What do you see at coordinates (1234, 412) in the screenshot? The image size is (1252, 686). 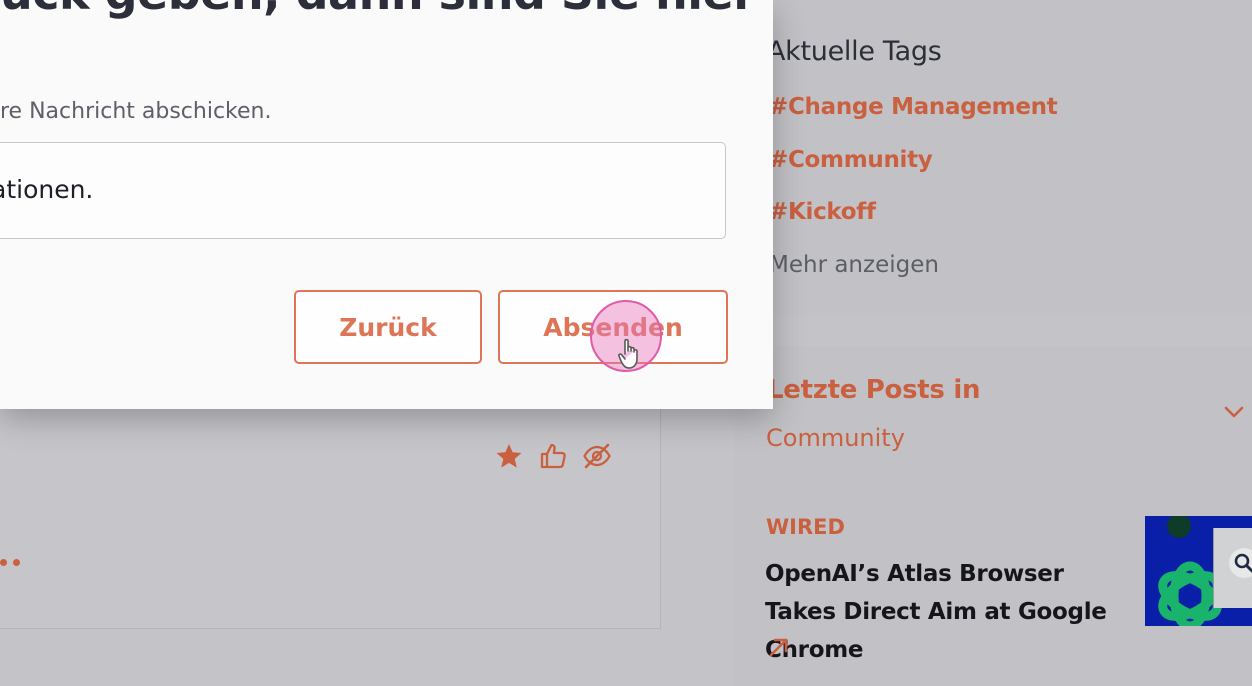 I see `chevron-down-icon` at bounding box center [1234, 412].